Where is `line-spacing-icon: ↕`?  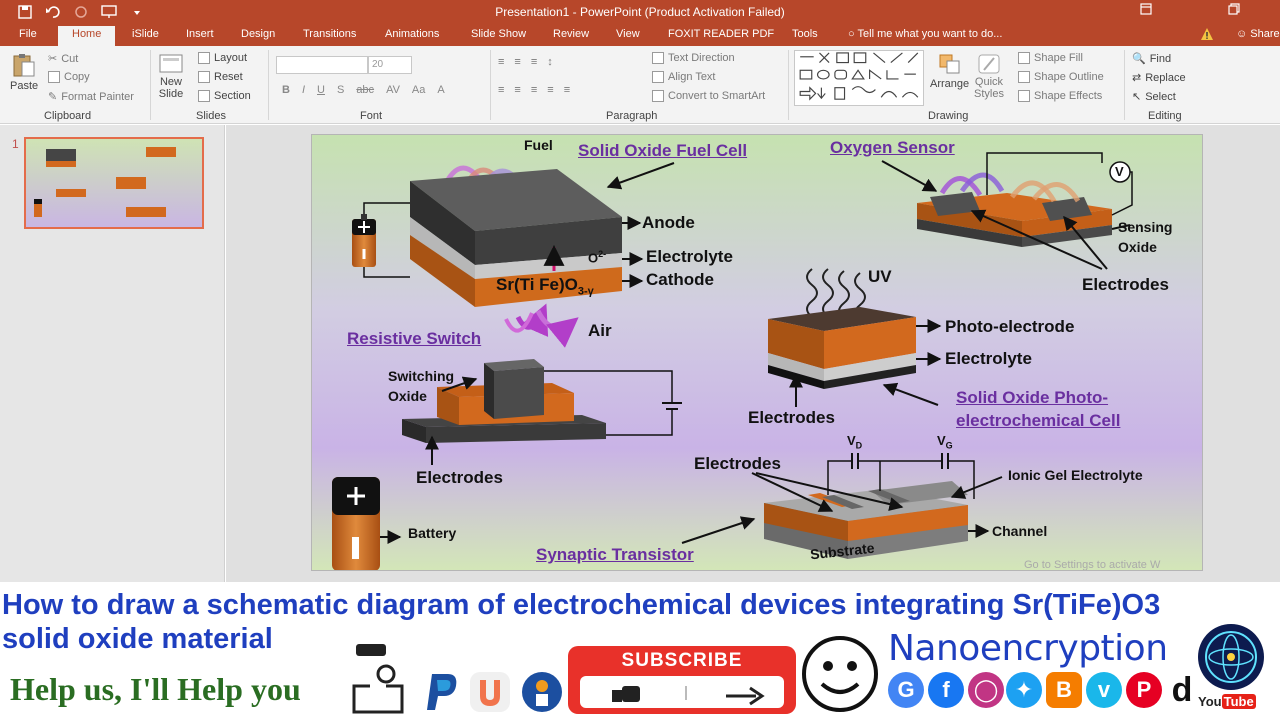 line-spacing-icon: ↕ is located at coordinates (550, 62).